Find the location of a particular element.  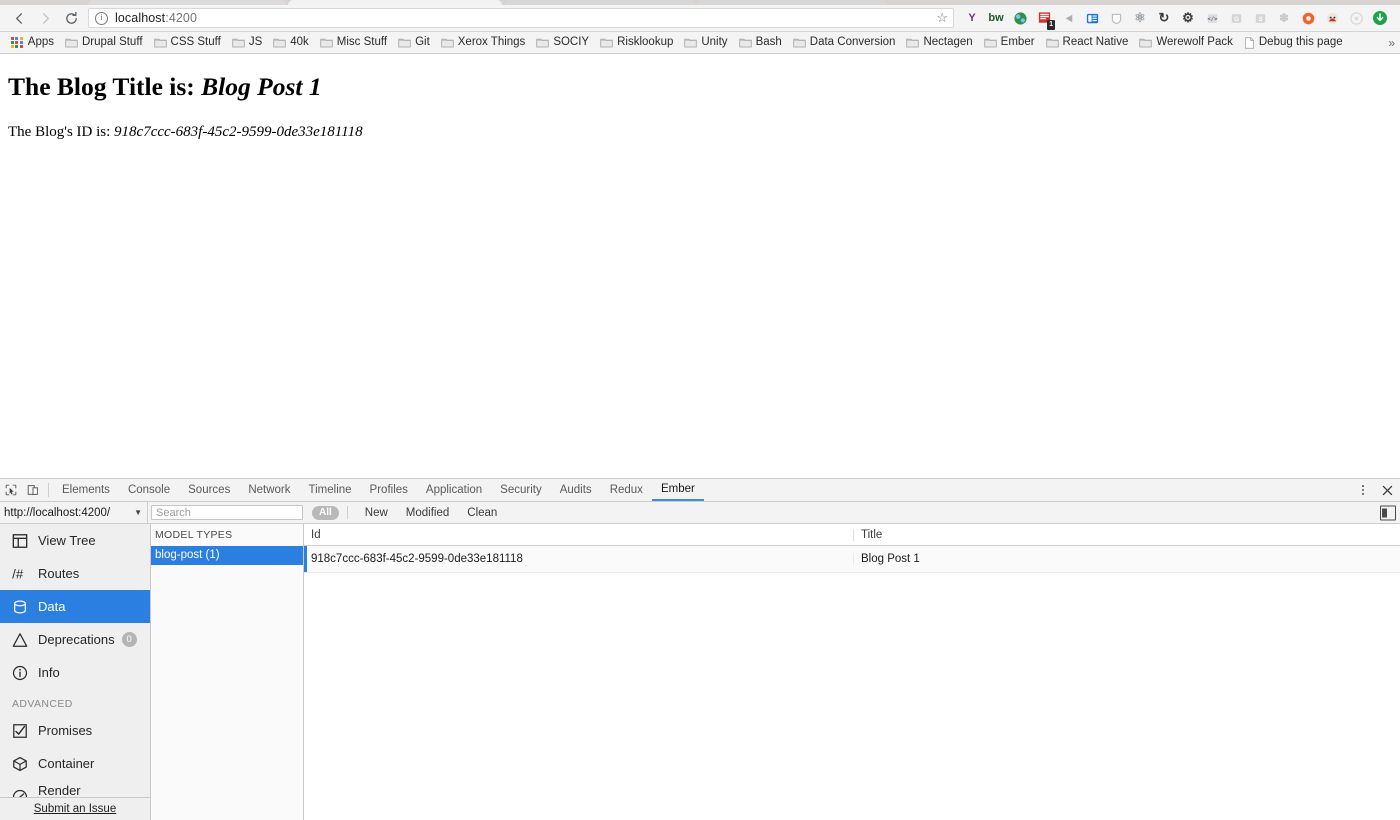

bookmark-item: Werewolf Pack is located at coordinates (1186, 43).